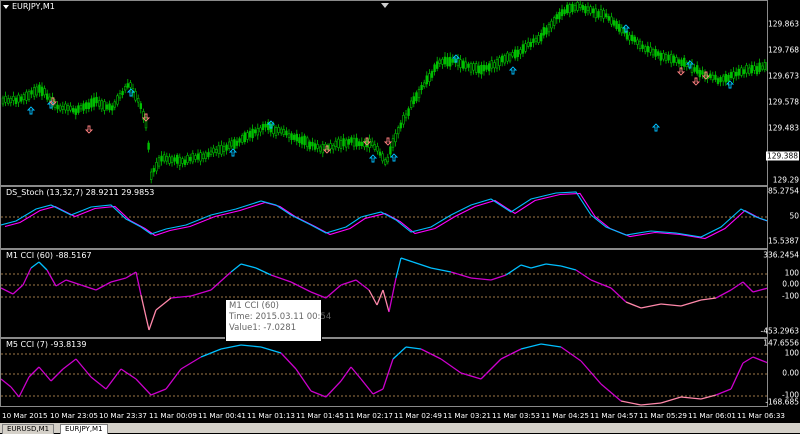 The image size is (800, 434). What do you see at coordinates (74, 415) in the screenshot?
I see `time-tick: 10 Mar 23:05` at bounding box center [74, 415].